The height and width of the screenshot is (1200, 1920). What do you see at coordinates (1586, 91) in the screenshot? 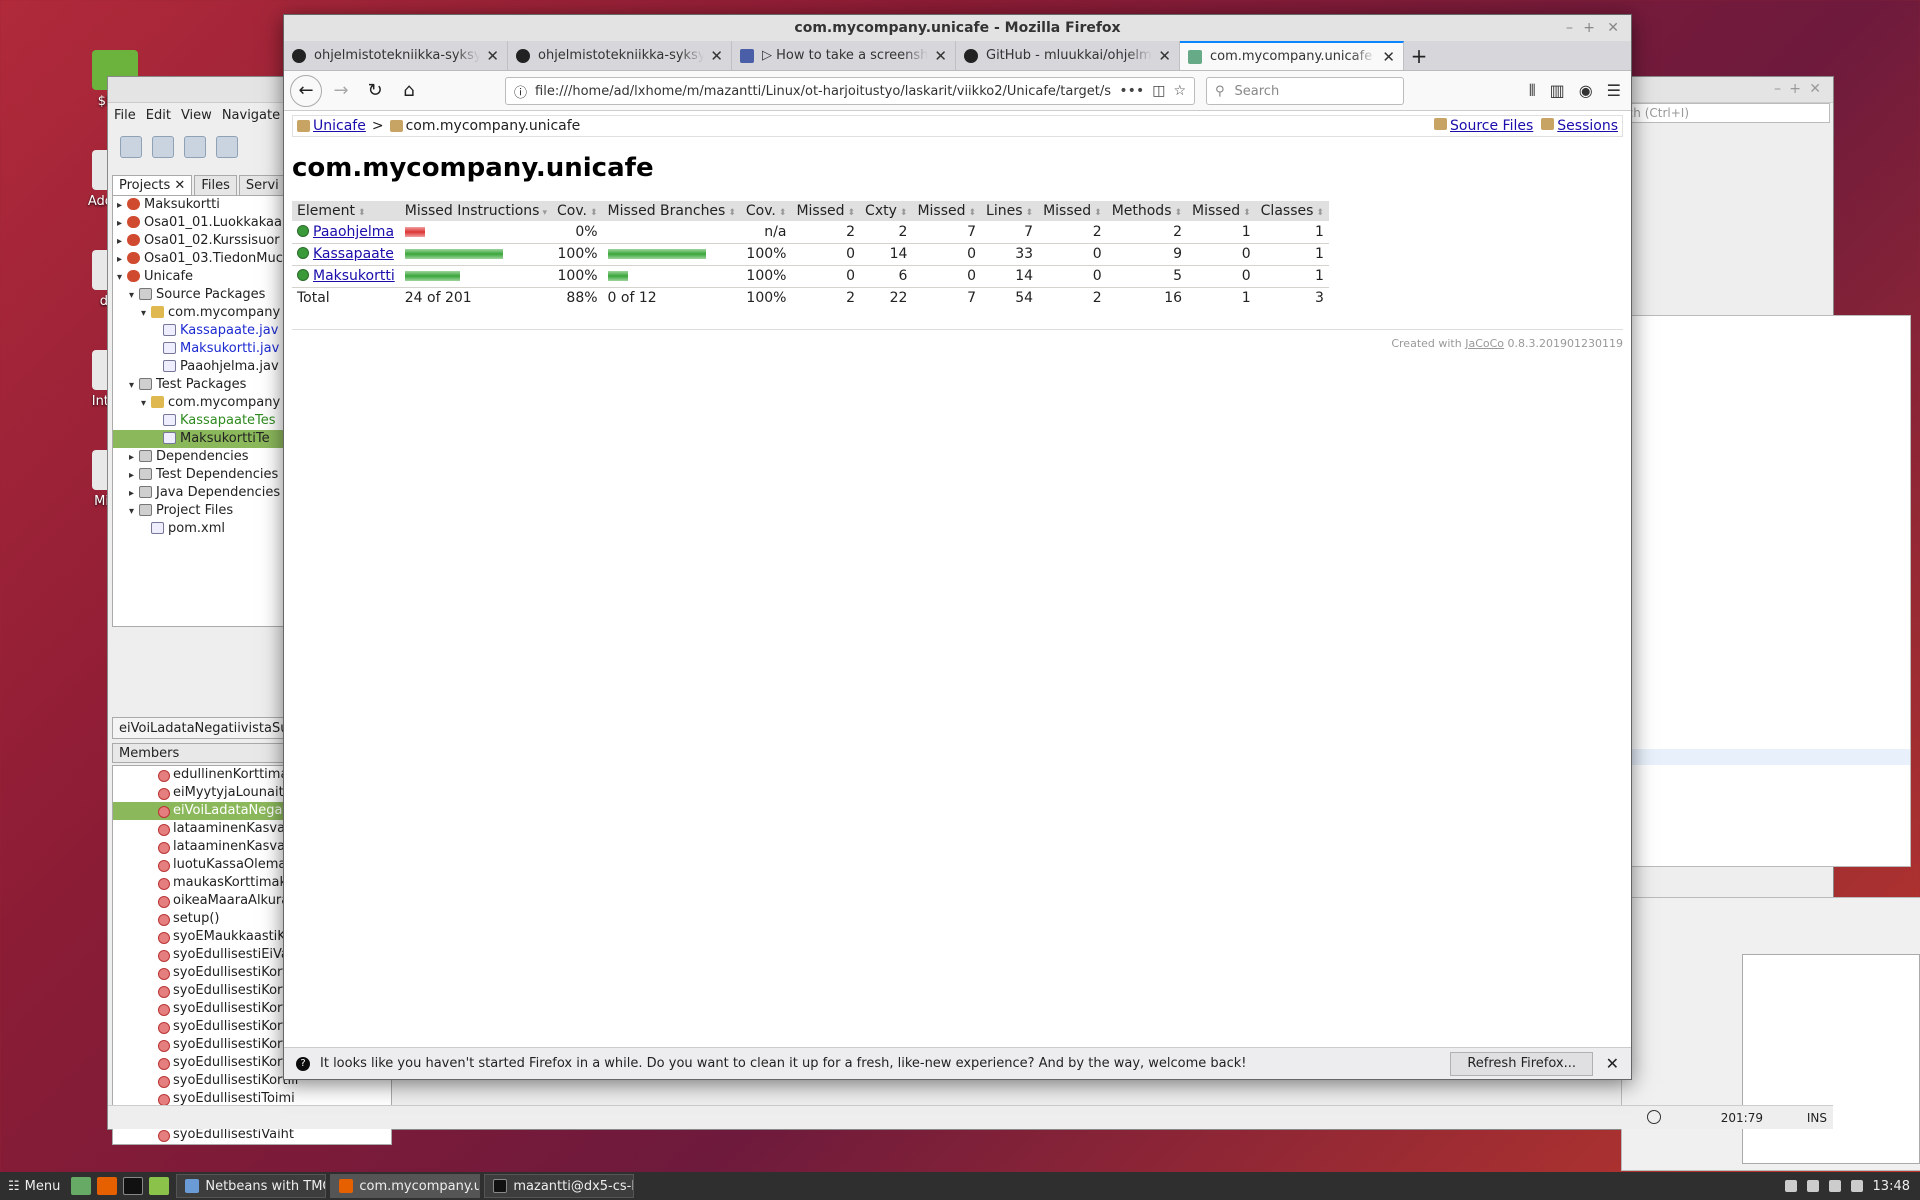
I see `account-icon: ◉` at bounding box center [1586, 91].